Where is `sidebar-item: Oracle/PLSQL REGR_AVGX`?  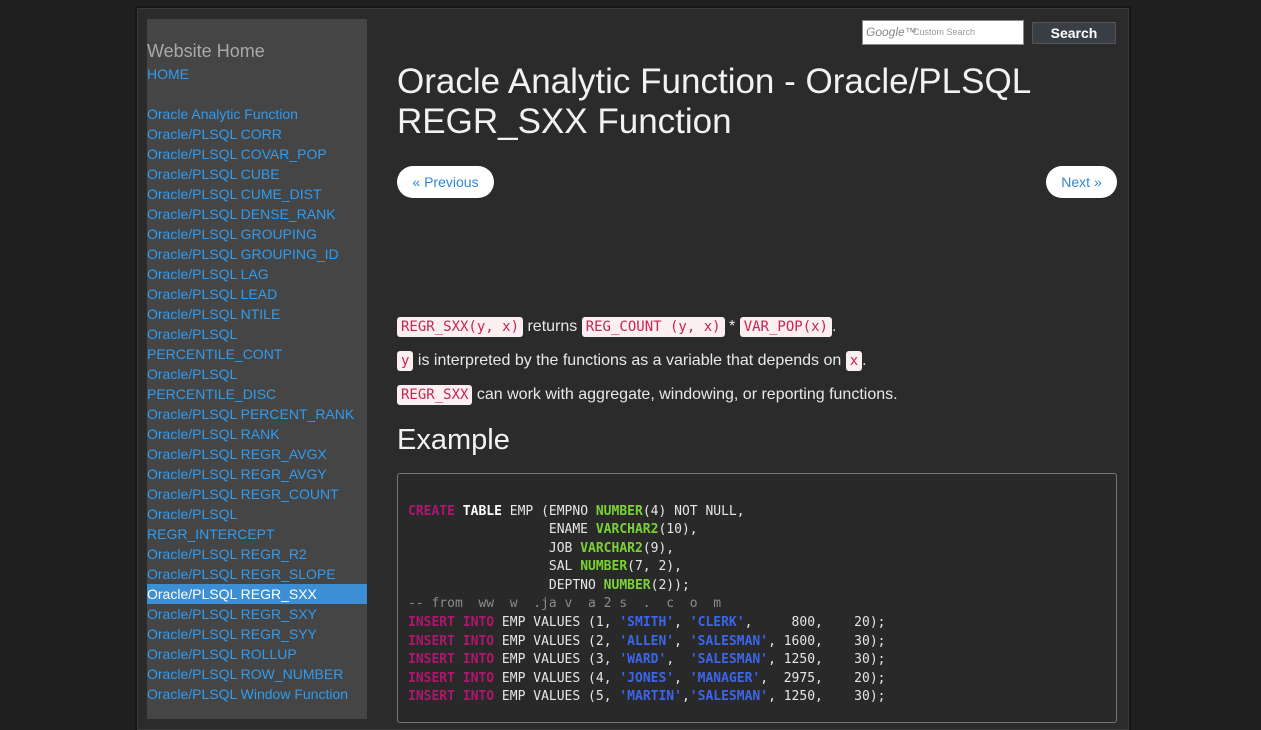 sidebar-item: Oracle/PLSQL REGR_AVGX is located at coordinates (257, 454).